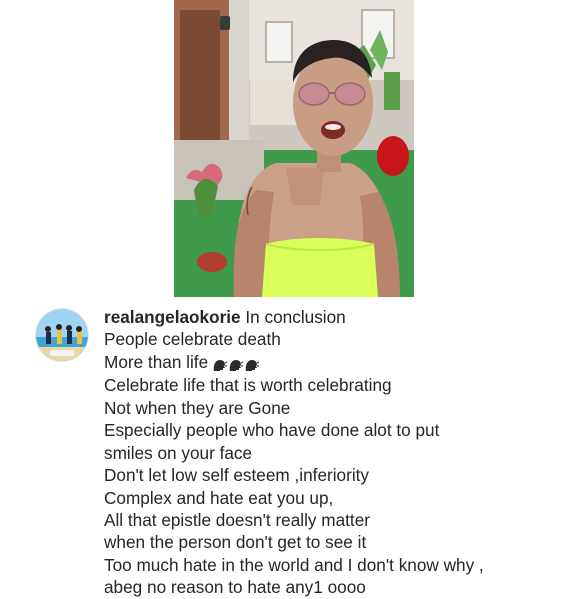 This screenshot has width=565, height=599. What do you see at coordinates (235, 542) in the screenshot?
I see `caption-line: when the person don't get to see it` at bounding box center [235, 542].